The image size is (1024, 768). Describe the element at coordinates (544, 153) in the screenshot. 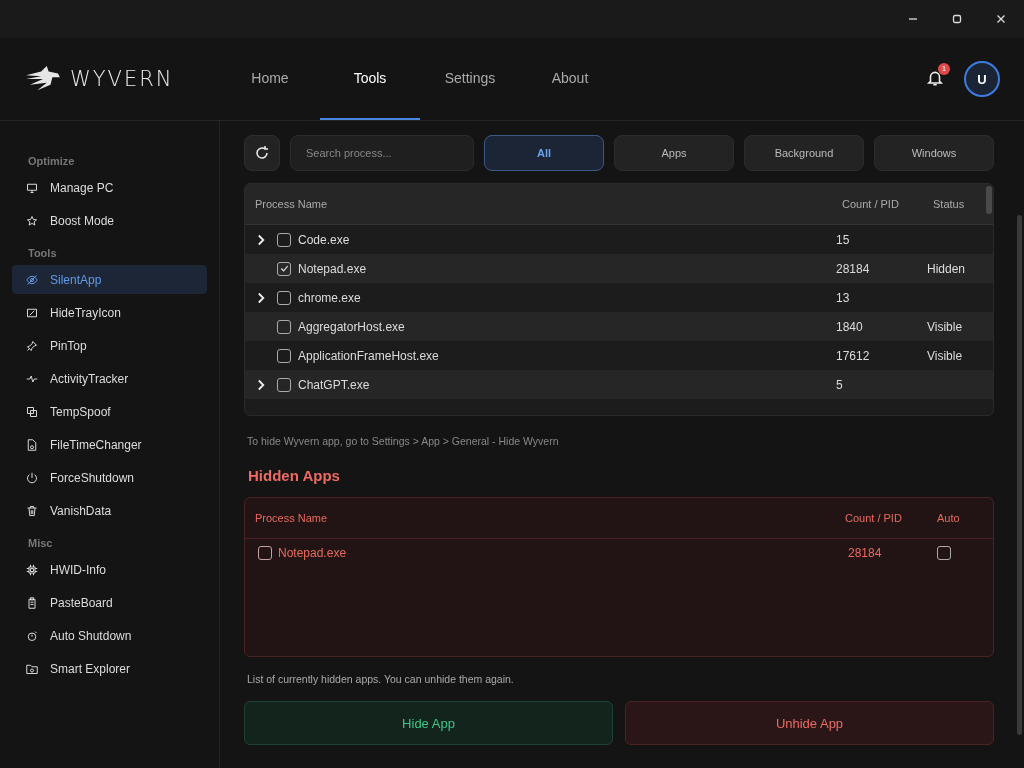

I see `filter-button: All` at that location.